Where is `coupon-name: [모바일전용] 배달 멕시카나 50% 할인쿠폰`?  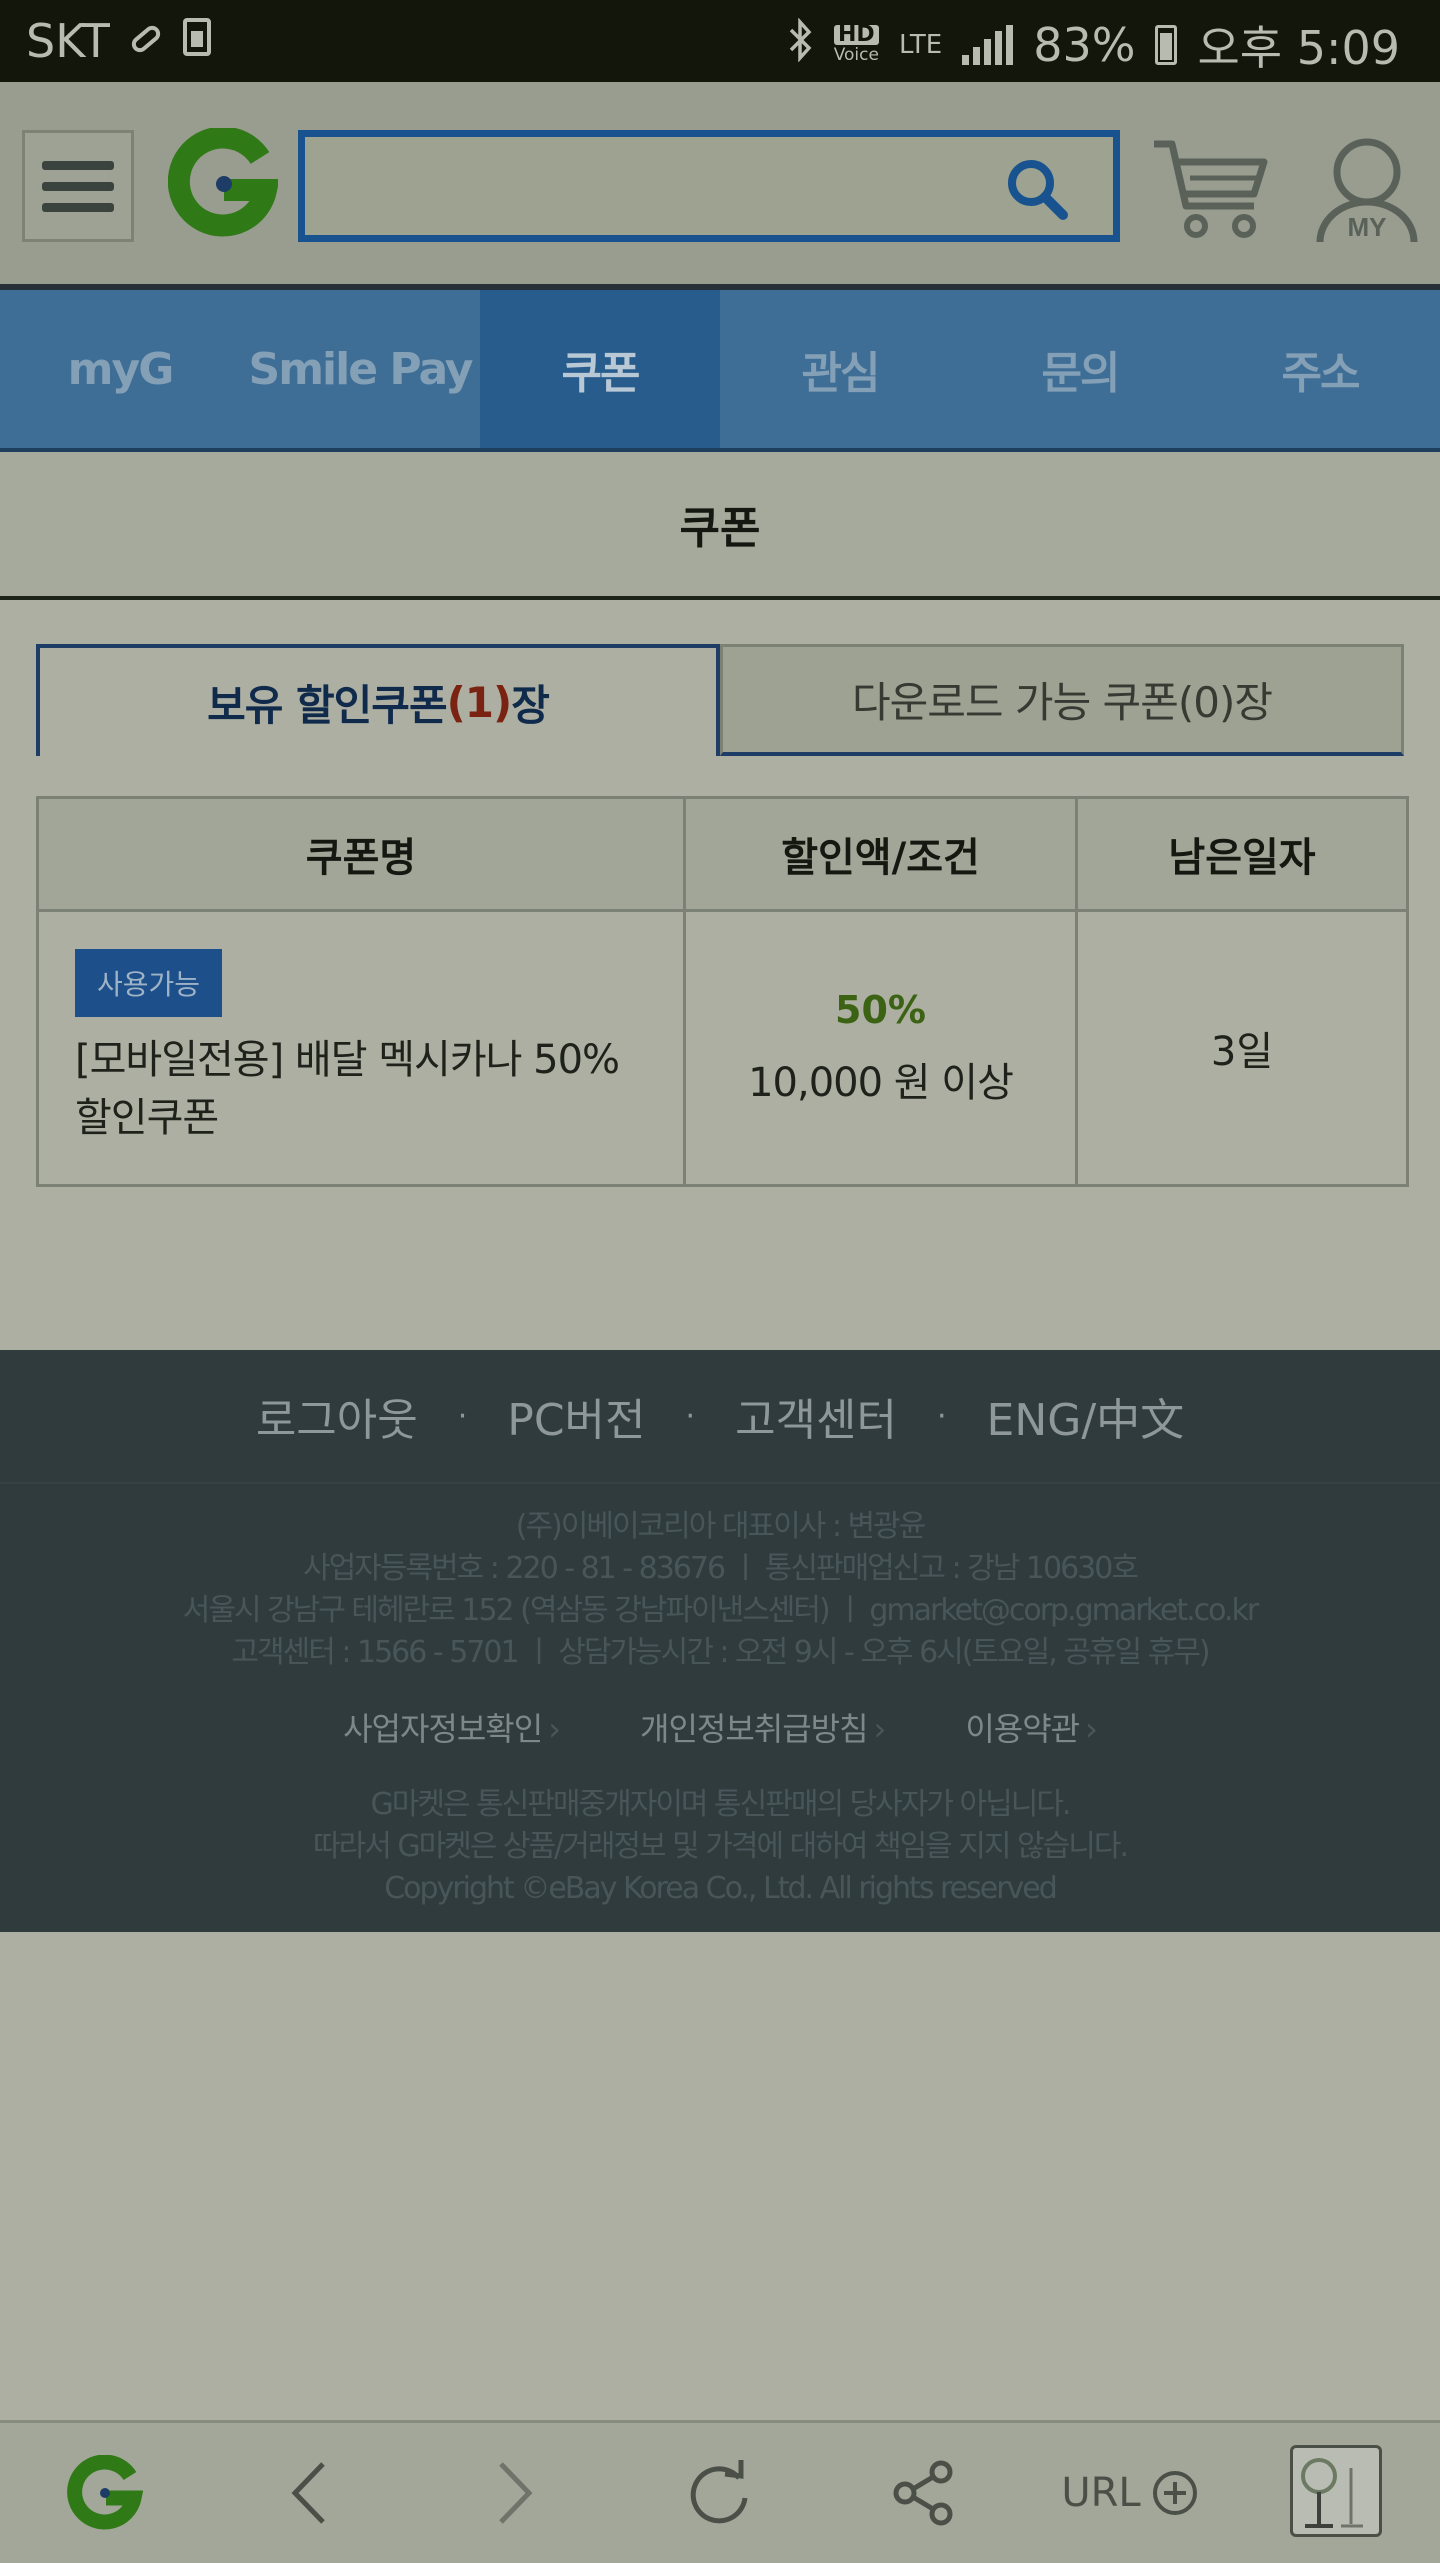
coupon-name: [모바일전용] 배달 멕시카나 50% 할인쿠폰 is located at coordinates (347, 1089).